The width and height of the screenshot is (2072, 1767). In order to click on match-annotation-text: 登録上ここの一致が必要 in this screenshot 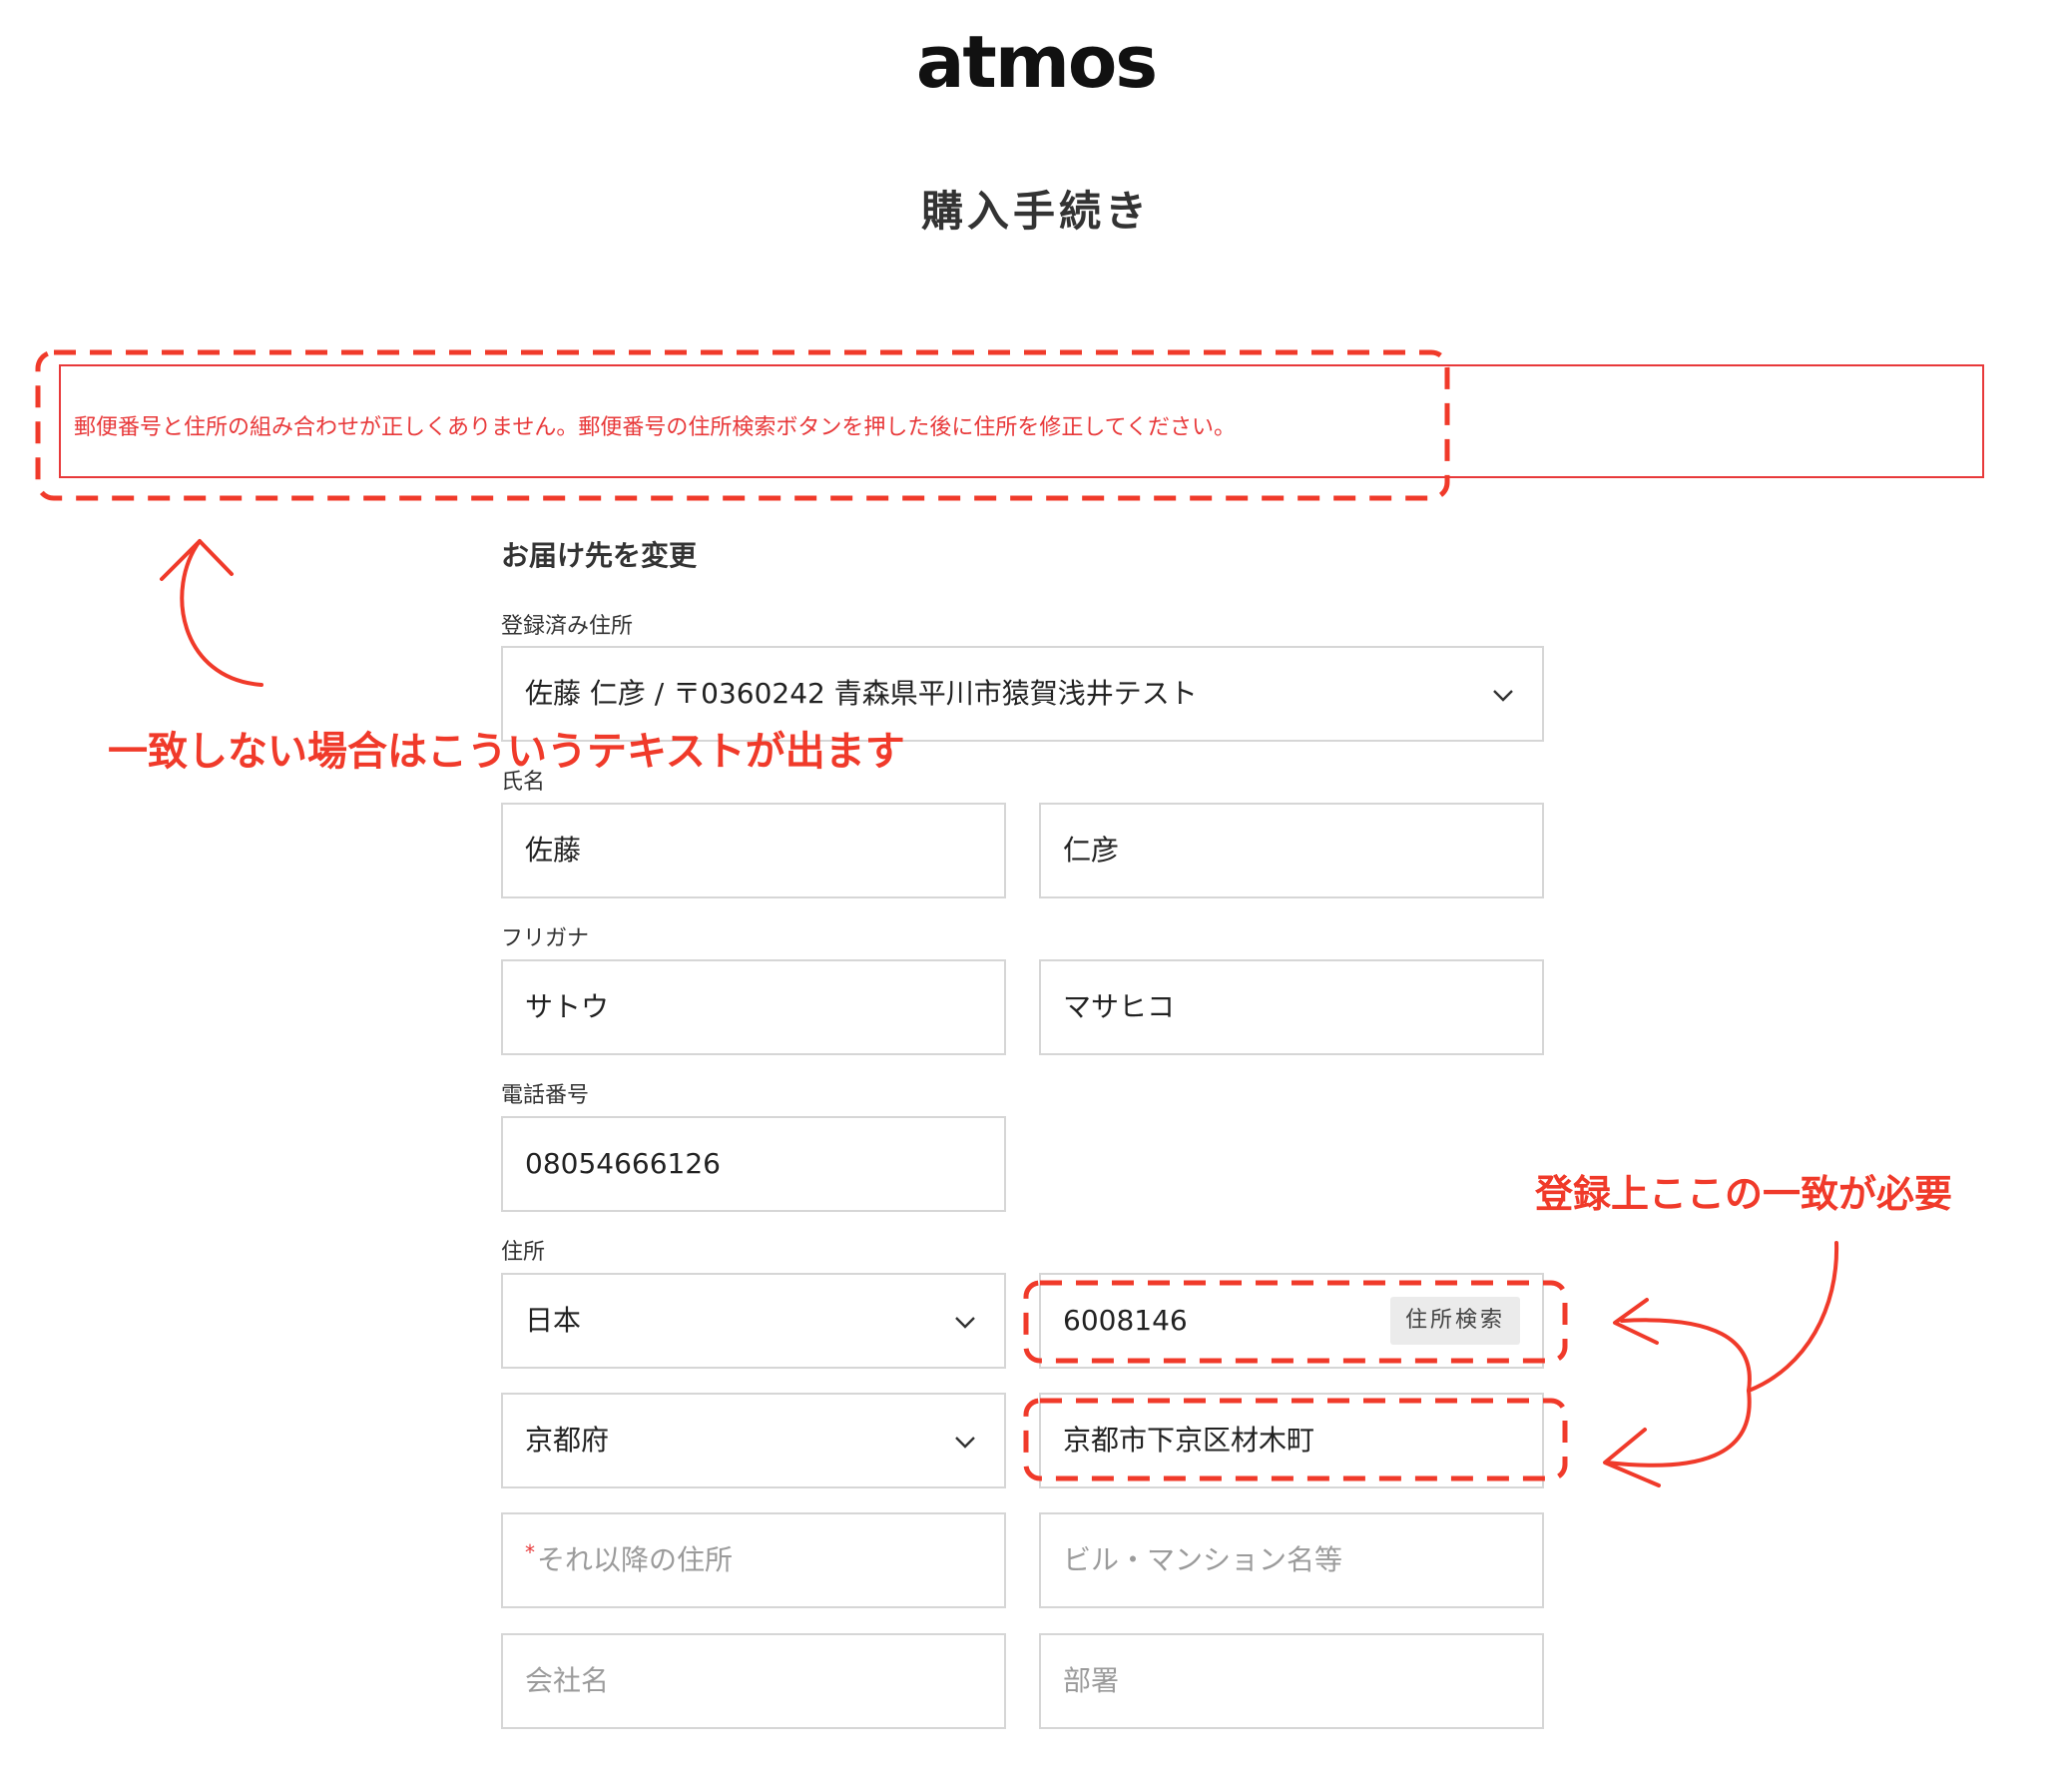, I will do `click(1744, 1194)`.